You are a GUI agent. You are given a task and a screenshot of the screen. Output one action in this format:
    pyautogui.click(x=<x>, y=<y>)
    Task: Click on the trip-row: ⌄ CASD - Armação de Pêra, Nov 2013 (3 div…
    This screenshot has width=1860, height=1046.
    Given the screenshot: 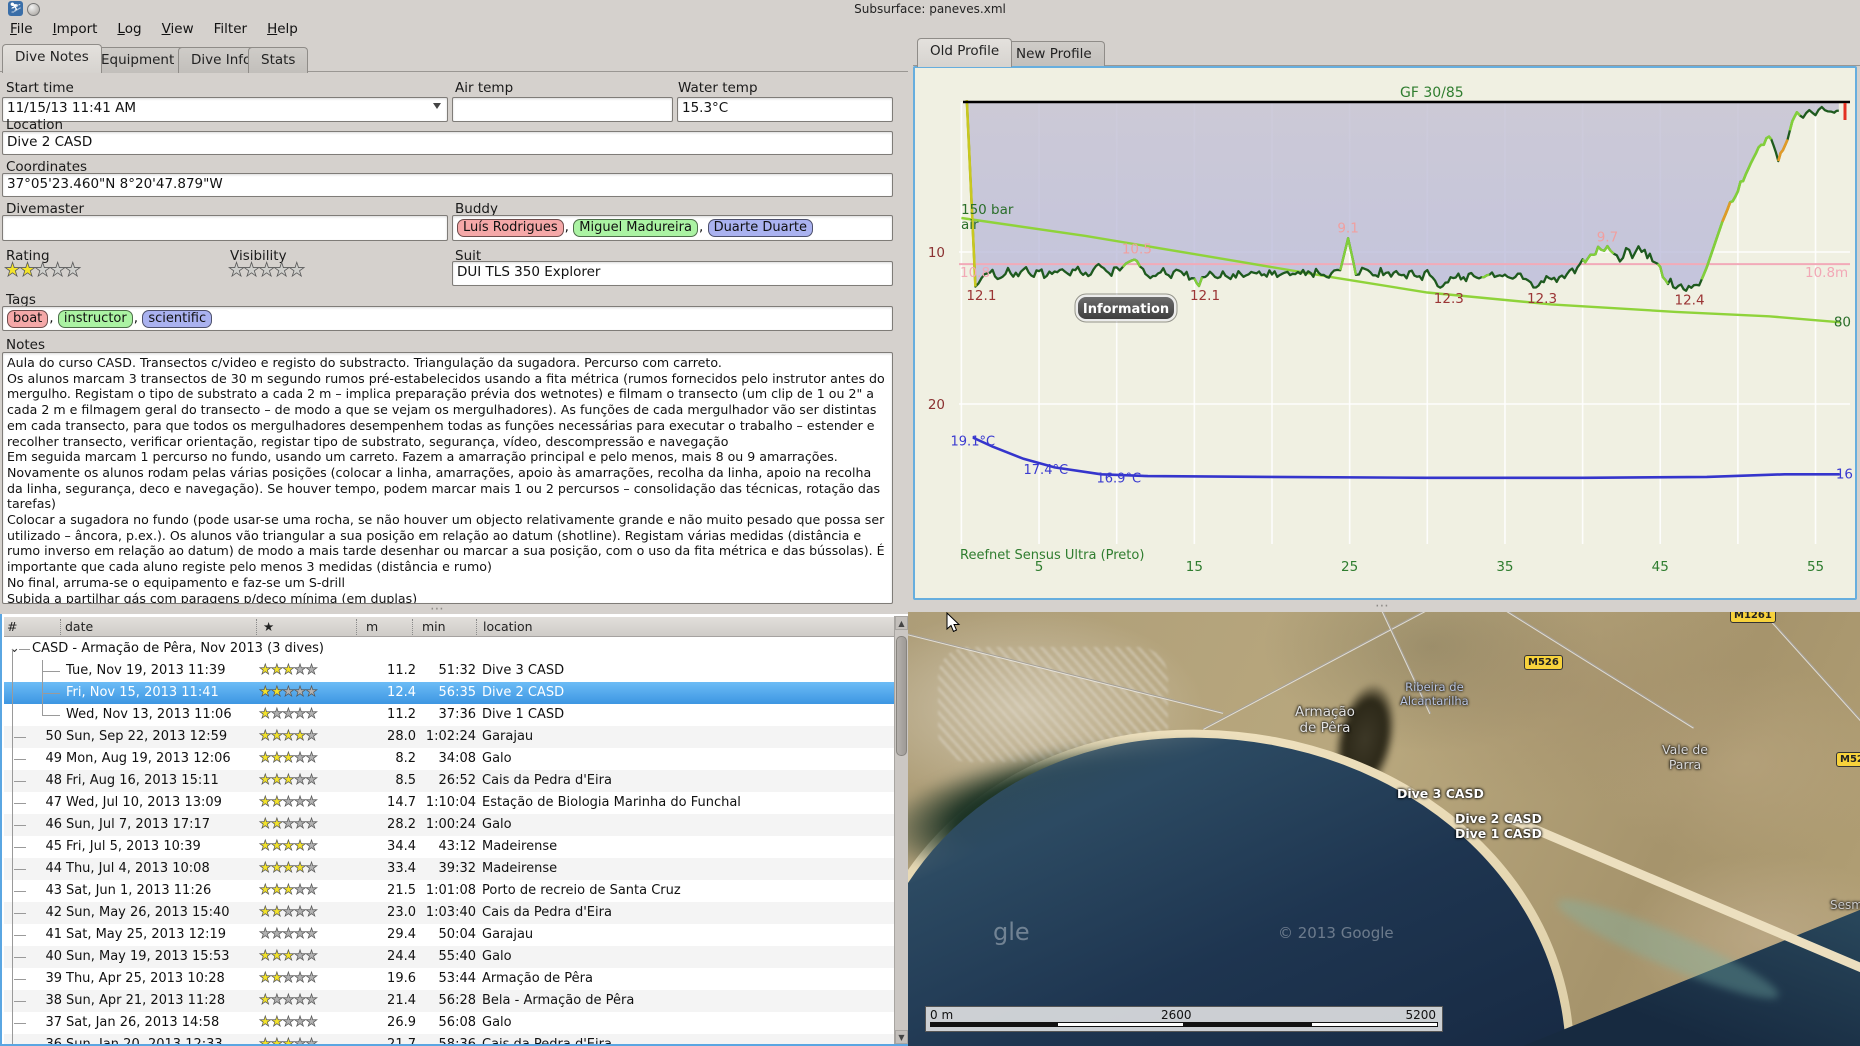 What is the action you would take?
    pyautogui.click(x=449, y=649)
    